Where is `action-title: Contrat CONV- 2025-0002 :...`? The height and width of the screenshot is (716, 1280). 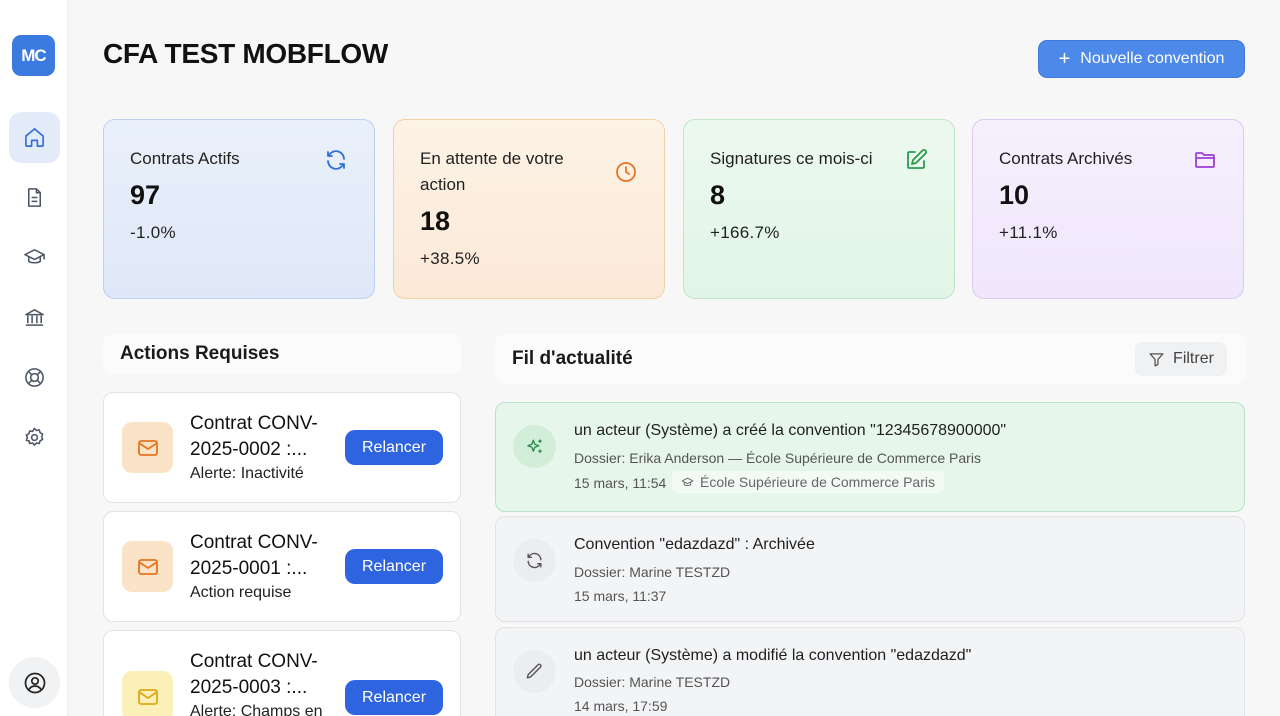
action-title: Contrat CONV- 2025-0002 :... is located at coordinates (254, 436).